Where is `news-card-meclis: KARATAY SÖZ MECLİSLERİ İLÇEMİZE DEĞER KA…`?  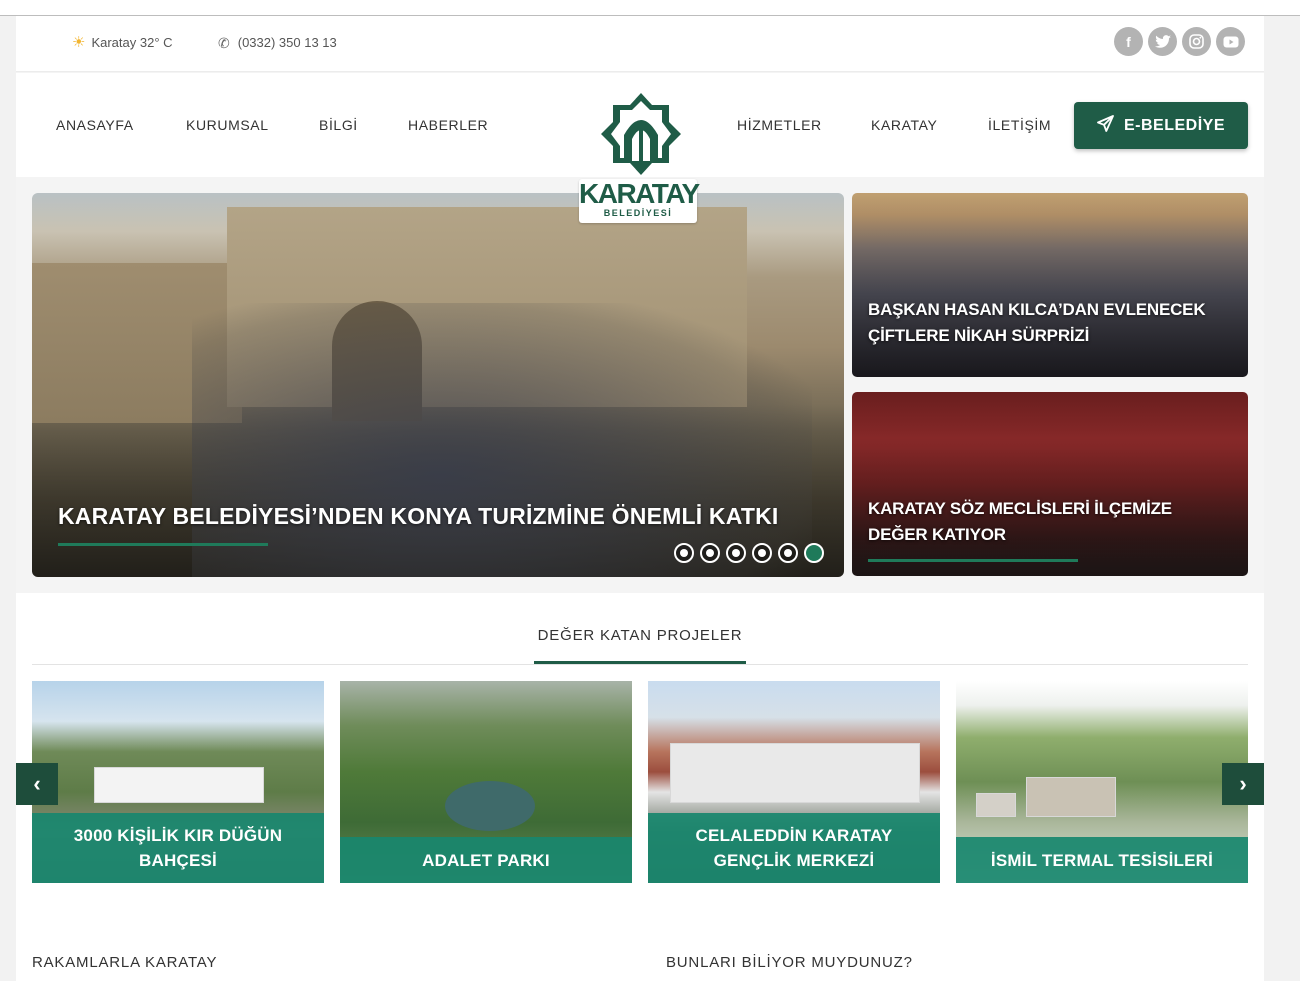
news-card-meclis: KARATAY SÖZ MECLİSLERİ İLÇEMİZE DEĞER KA… is located at coordinates (1050, 484).